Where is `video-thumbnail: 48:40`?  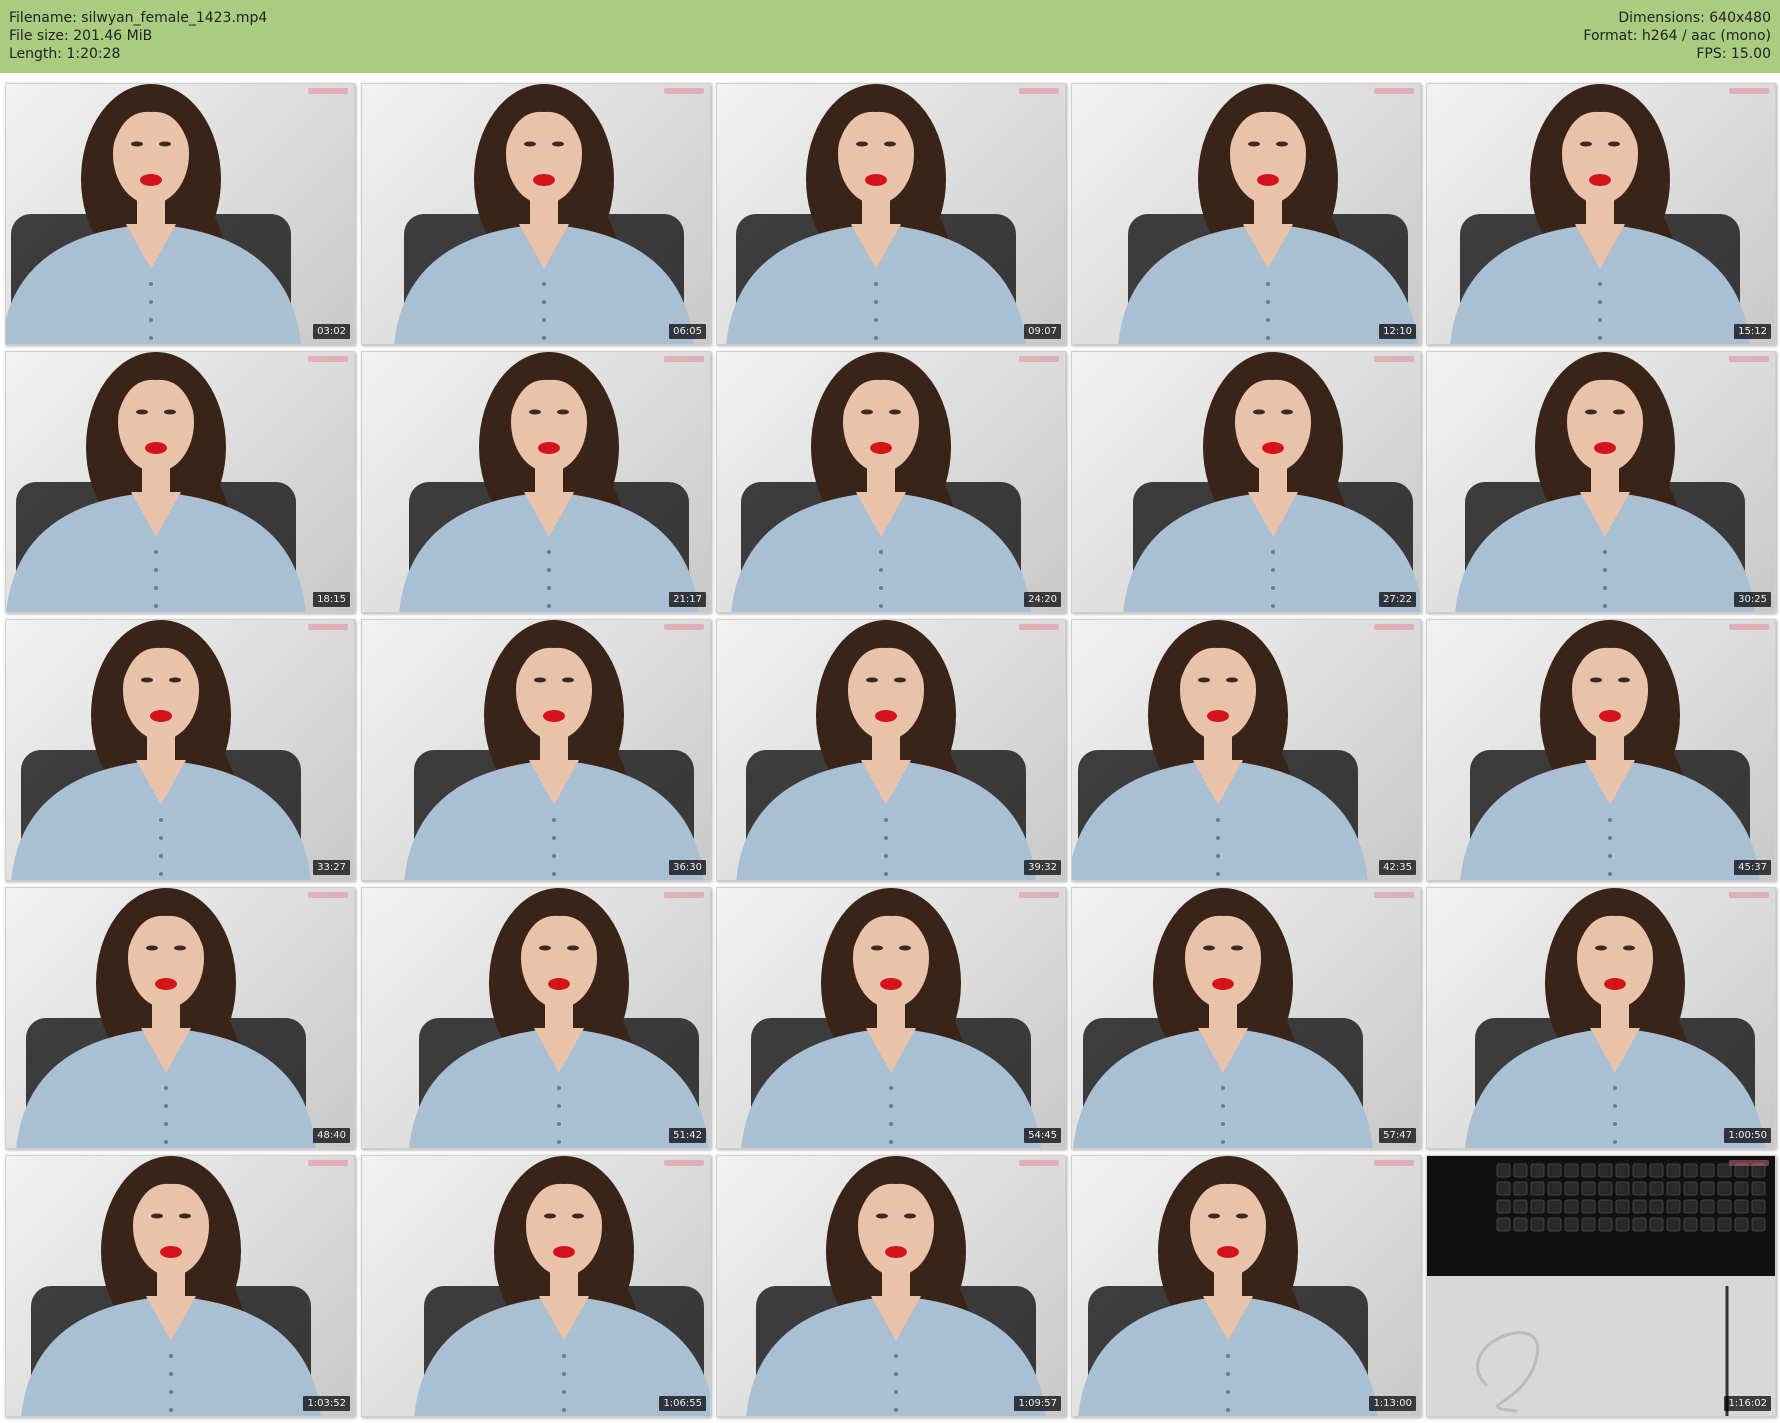
video-thumbnail: 48:40 is located at coordinates (180, 1018).